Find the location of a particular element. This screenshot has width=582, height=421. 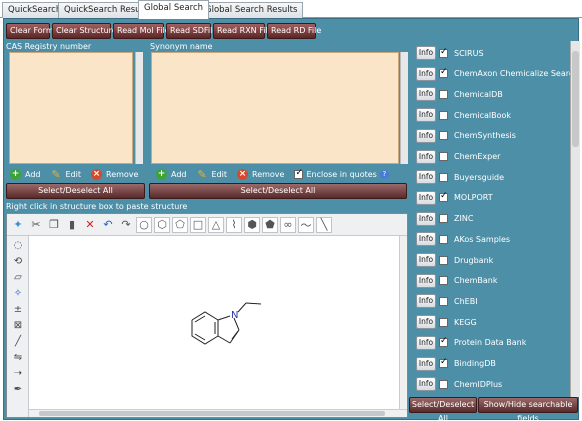

chain-icon: 〜 is located at coordinates (306, 224).